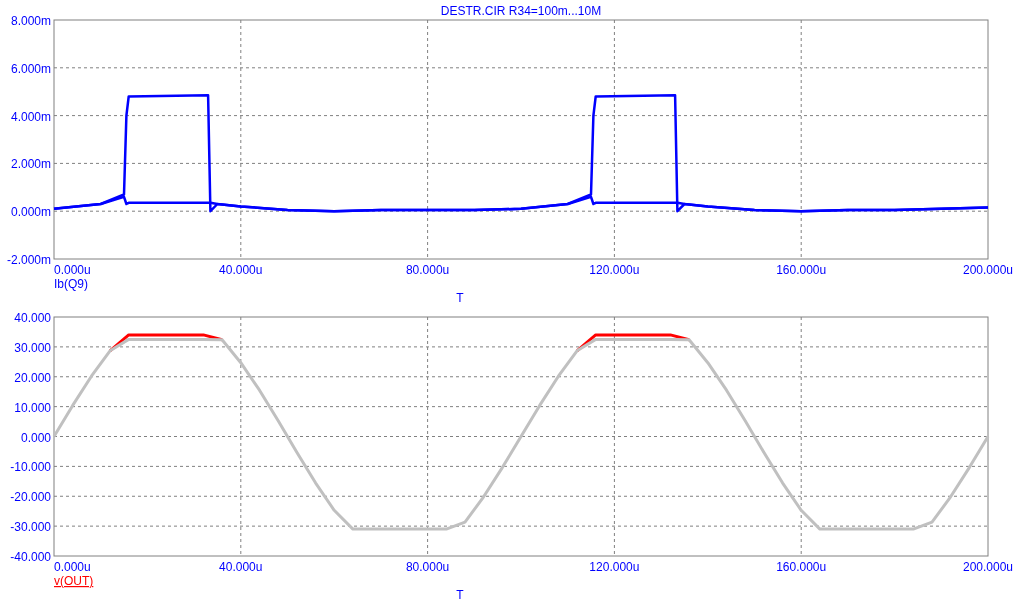 This screenshot has height=605, width=1021. What do you see at coordinates (35, 437) in the screenshot?
I see `axis-tick-label: 0.000` at bounding box center [35, 437].